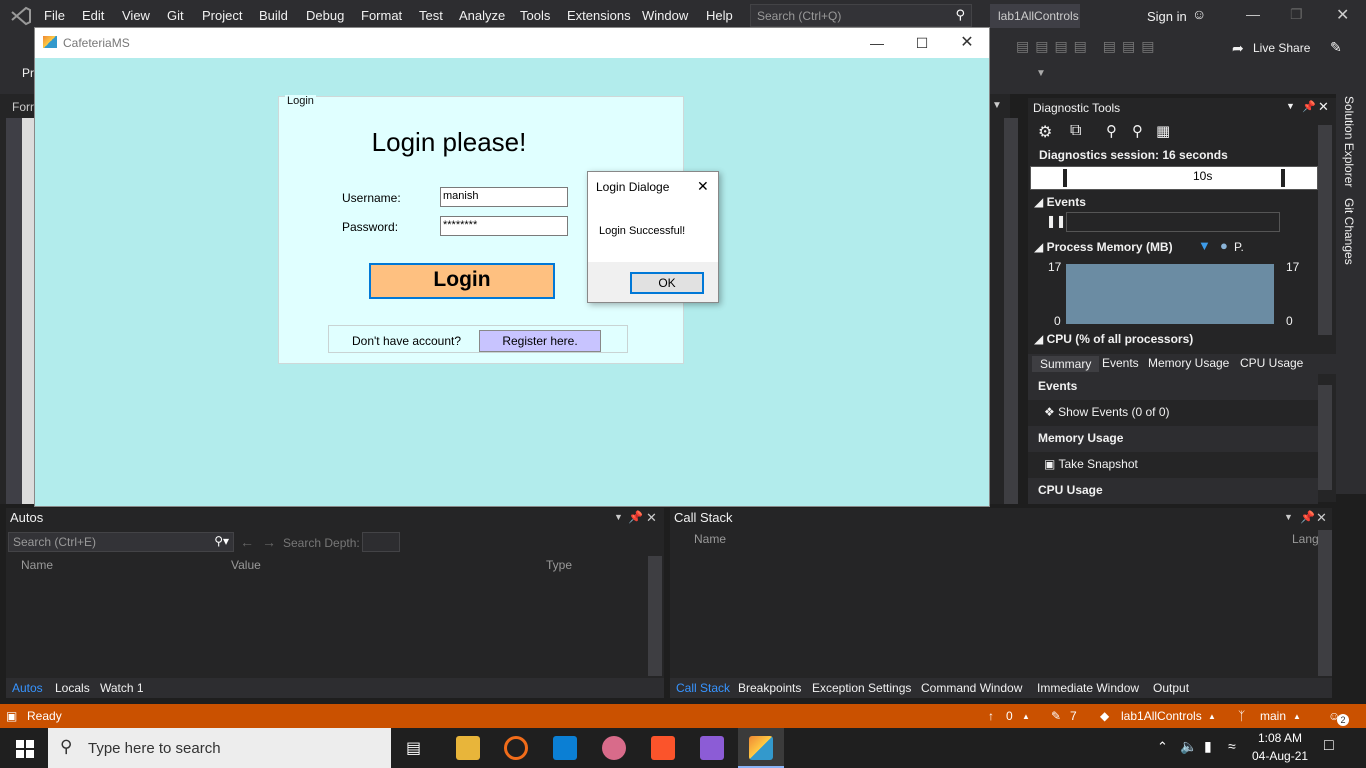 This screenshot has height=768, width=1366. Describe the element at coordinates (1253, 14) in the screenshot. I see `minimize-icon: —` at that location.